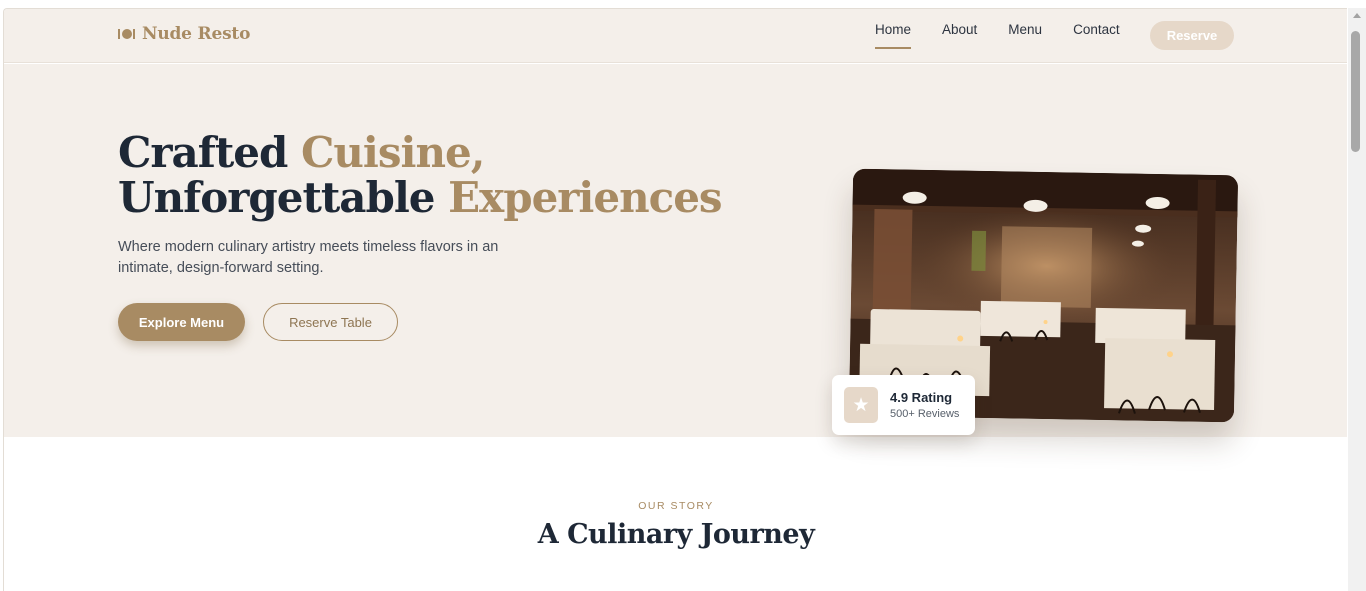 This screenshot has width=1366, height=591. What do you see at coordinates (893, 35) in the screenshot?
I see `nav-link-home: Home` at bounding box center [893, 35].